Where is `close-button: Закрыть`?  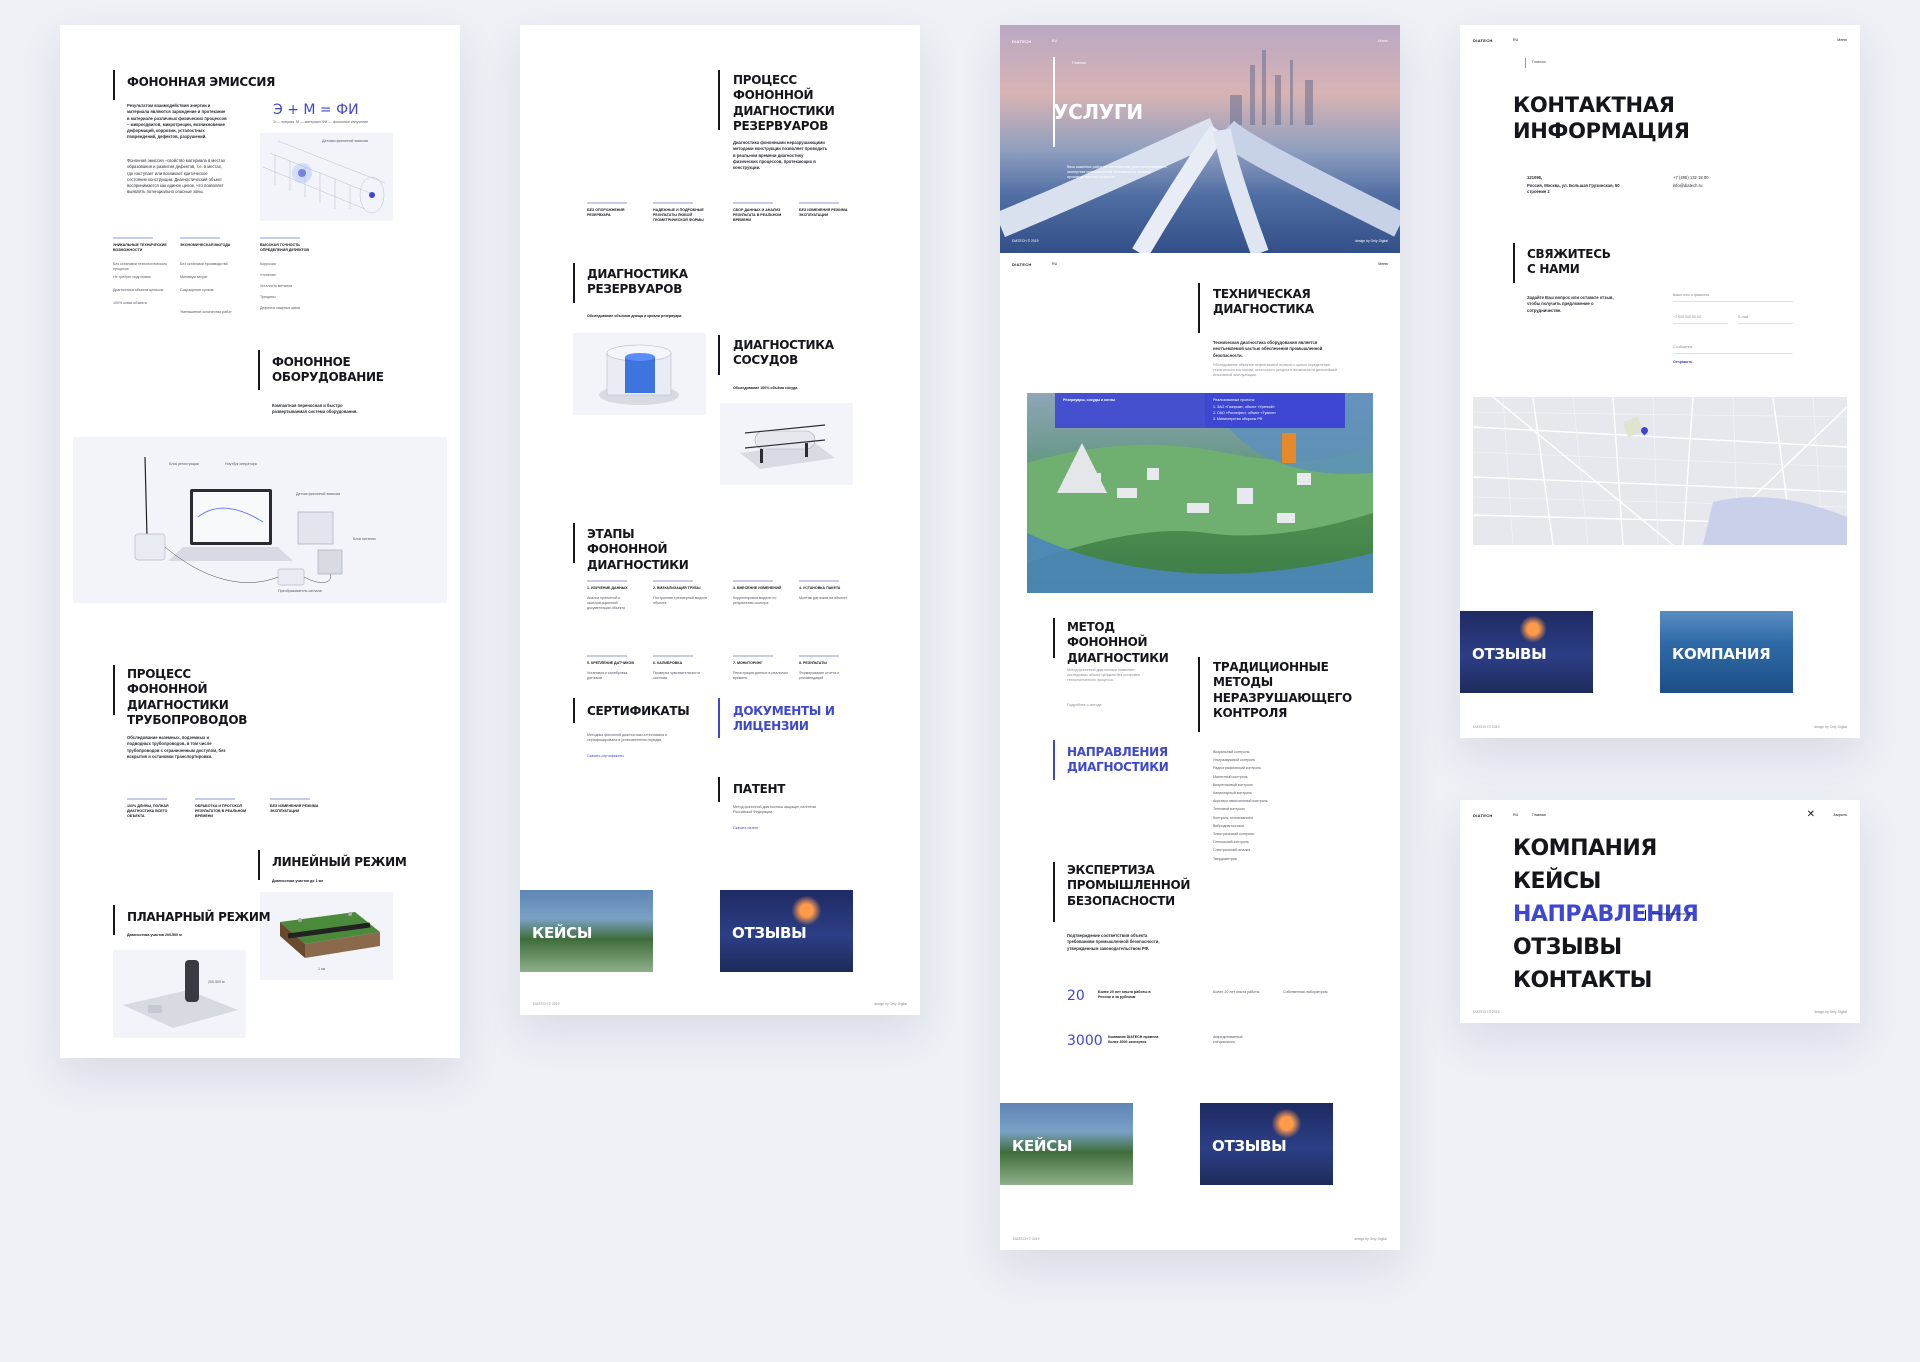 close-button: Закрыть is located at coordinates (1840, 815).